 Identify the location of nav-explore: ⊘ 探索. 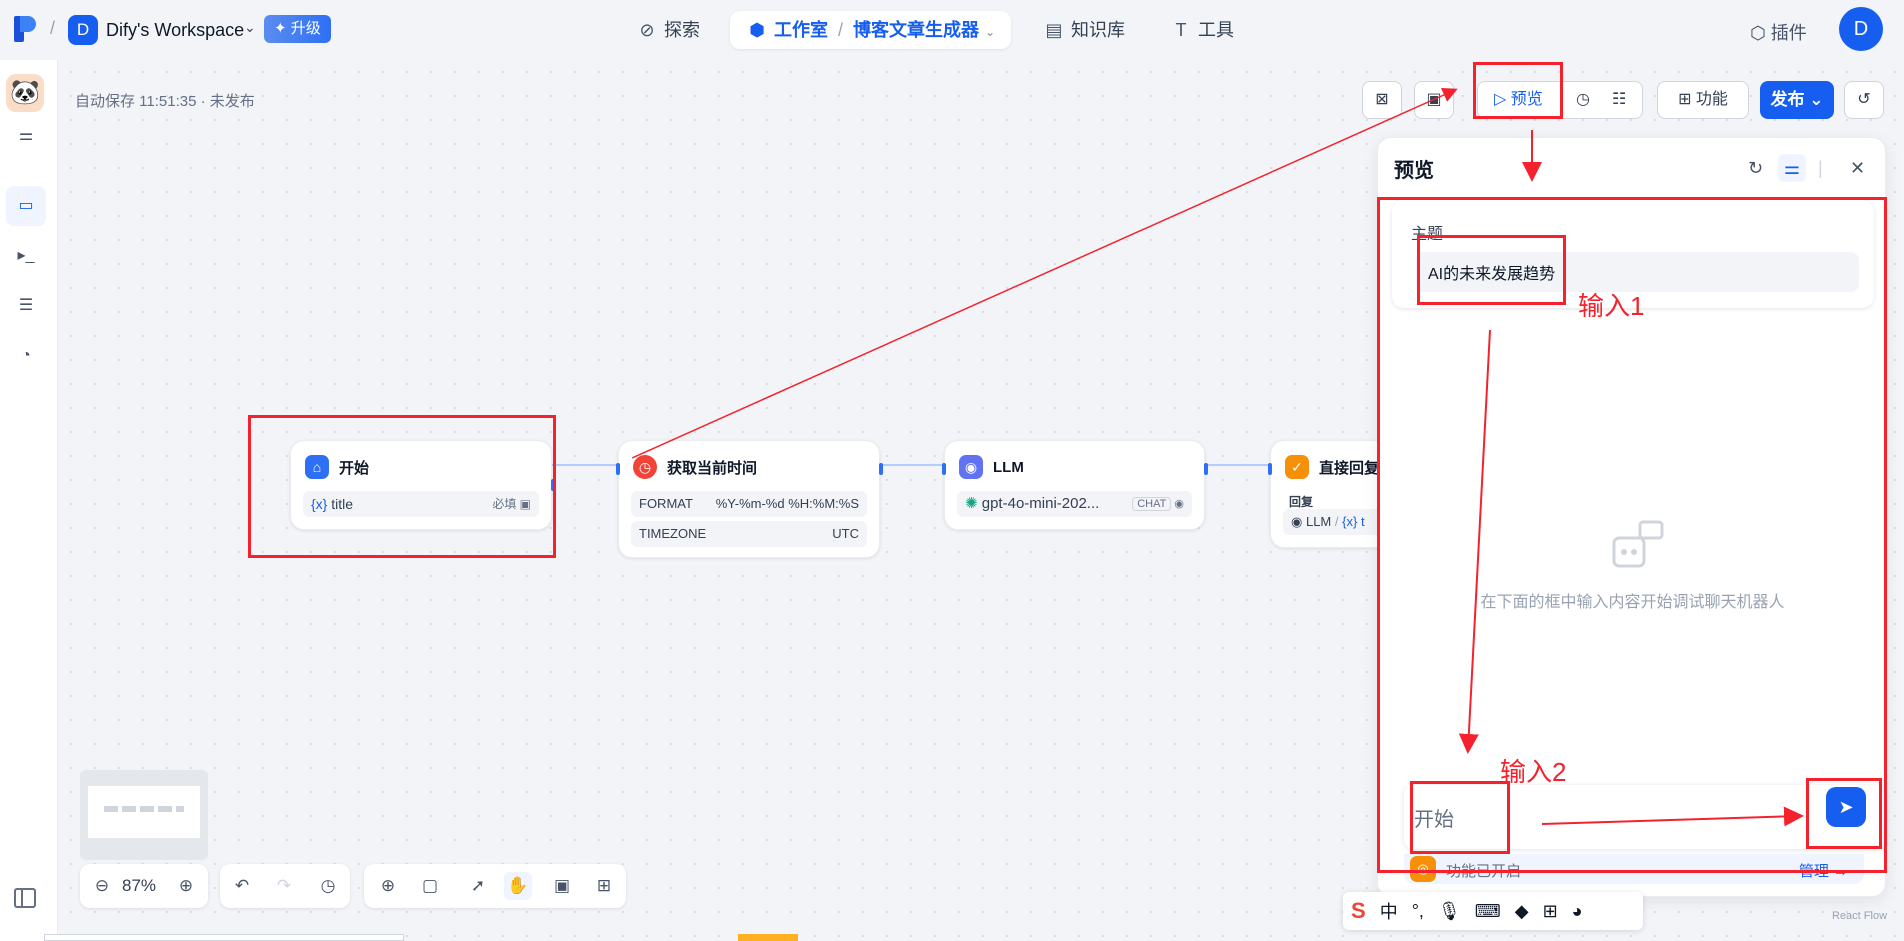
(668, 30).